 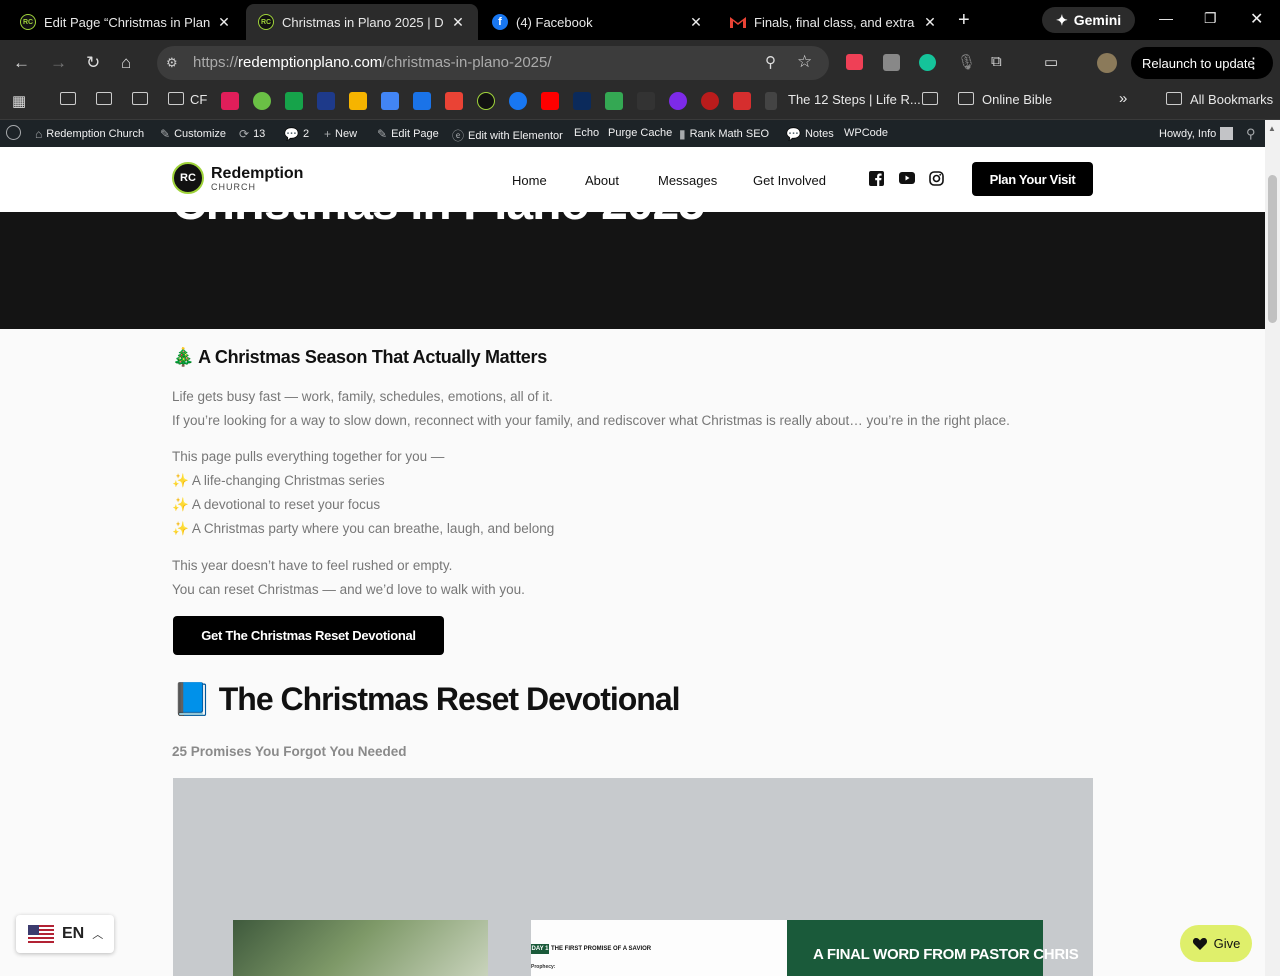 What do you see at coordinates (598, 22) in the screenshot?
I see `tab-facebook: f (4) Facebook ✕` at bounding box center [598, 22].